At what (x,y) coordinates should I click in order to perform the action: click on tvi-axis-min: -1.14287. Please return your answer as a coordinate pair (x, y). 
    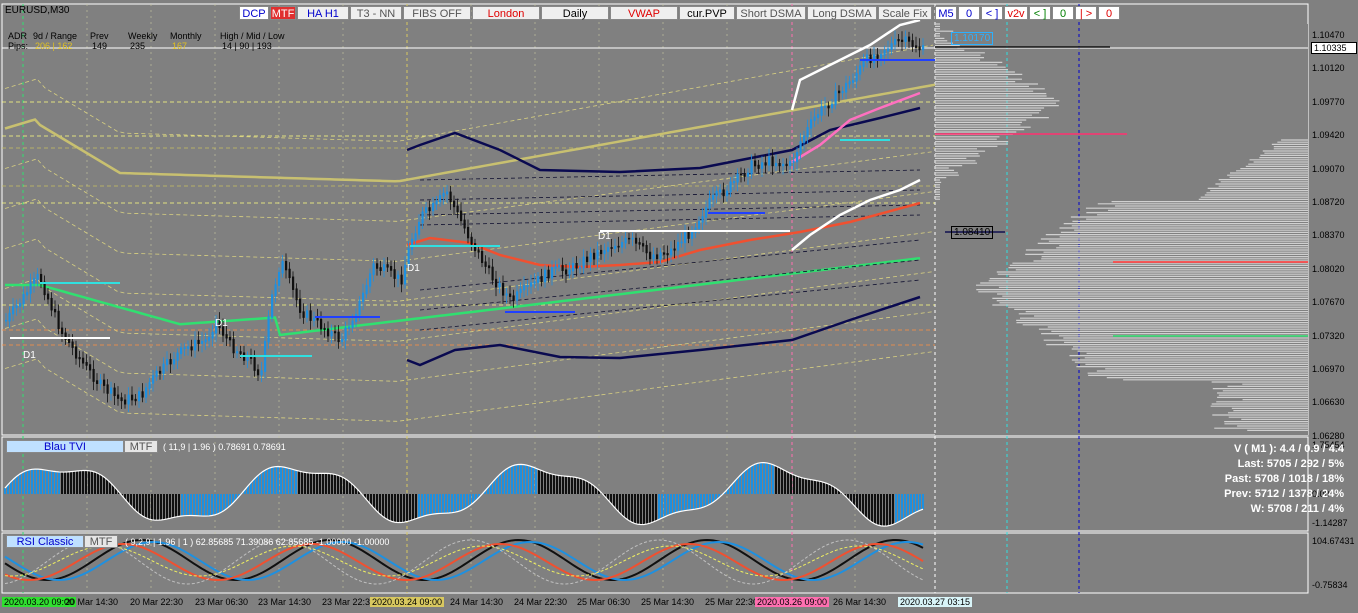
    Looking at the image, I should click on (1330, 523).